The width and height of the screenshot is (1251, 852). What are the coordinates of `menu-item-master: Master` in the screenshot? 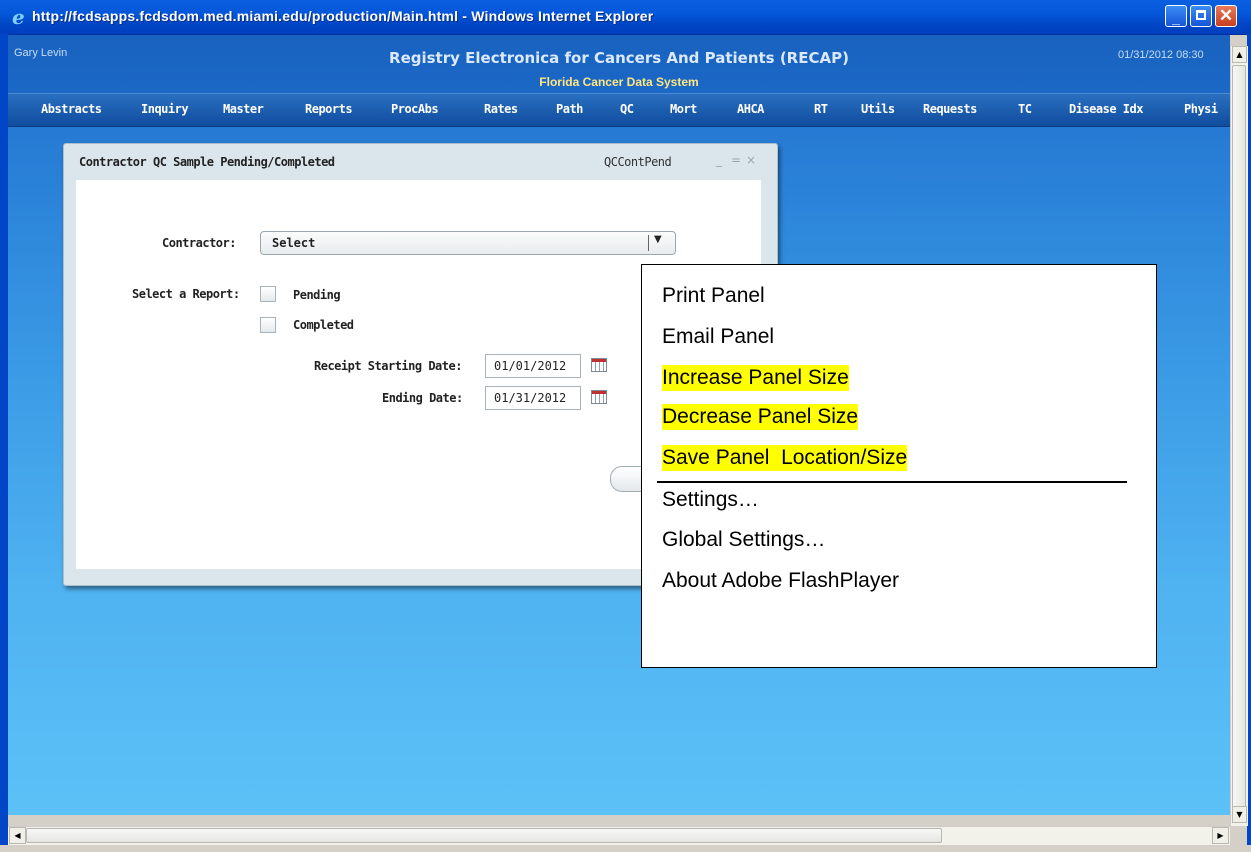 It's located at (243, 109).